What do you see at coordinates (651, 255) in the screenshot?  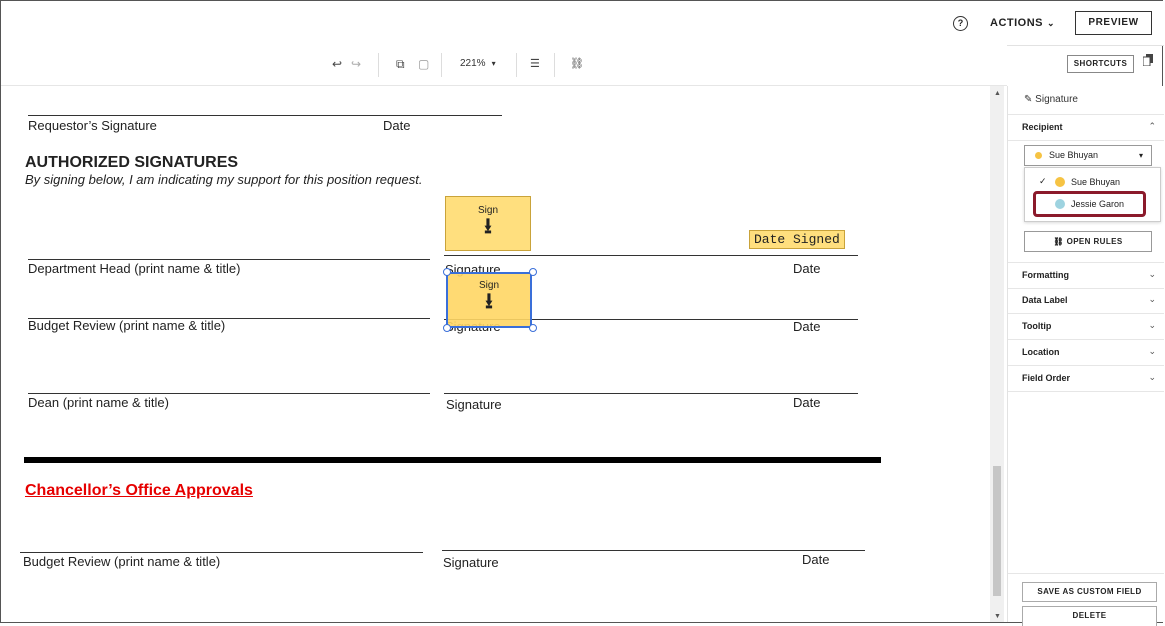 I see `dept-head-signature-line` at bounding box center [651, 255].